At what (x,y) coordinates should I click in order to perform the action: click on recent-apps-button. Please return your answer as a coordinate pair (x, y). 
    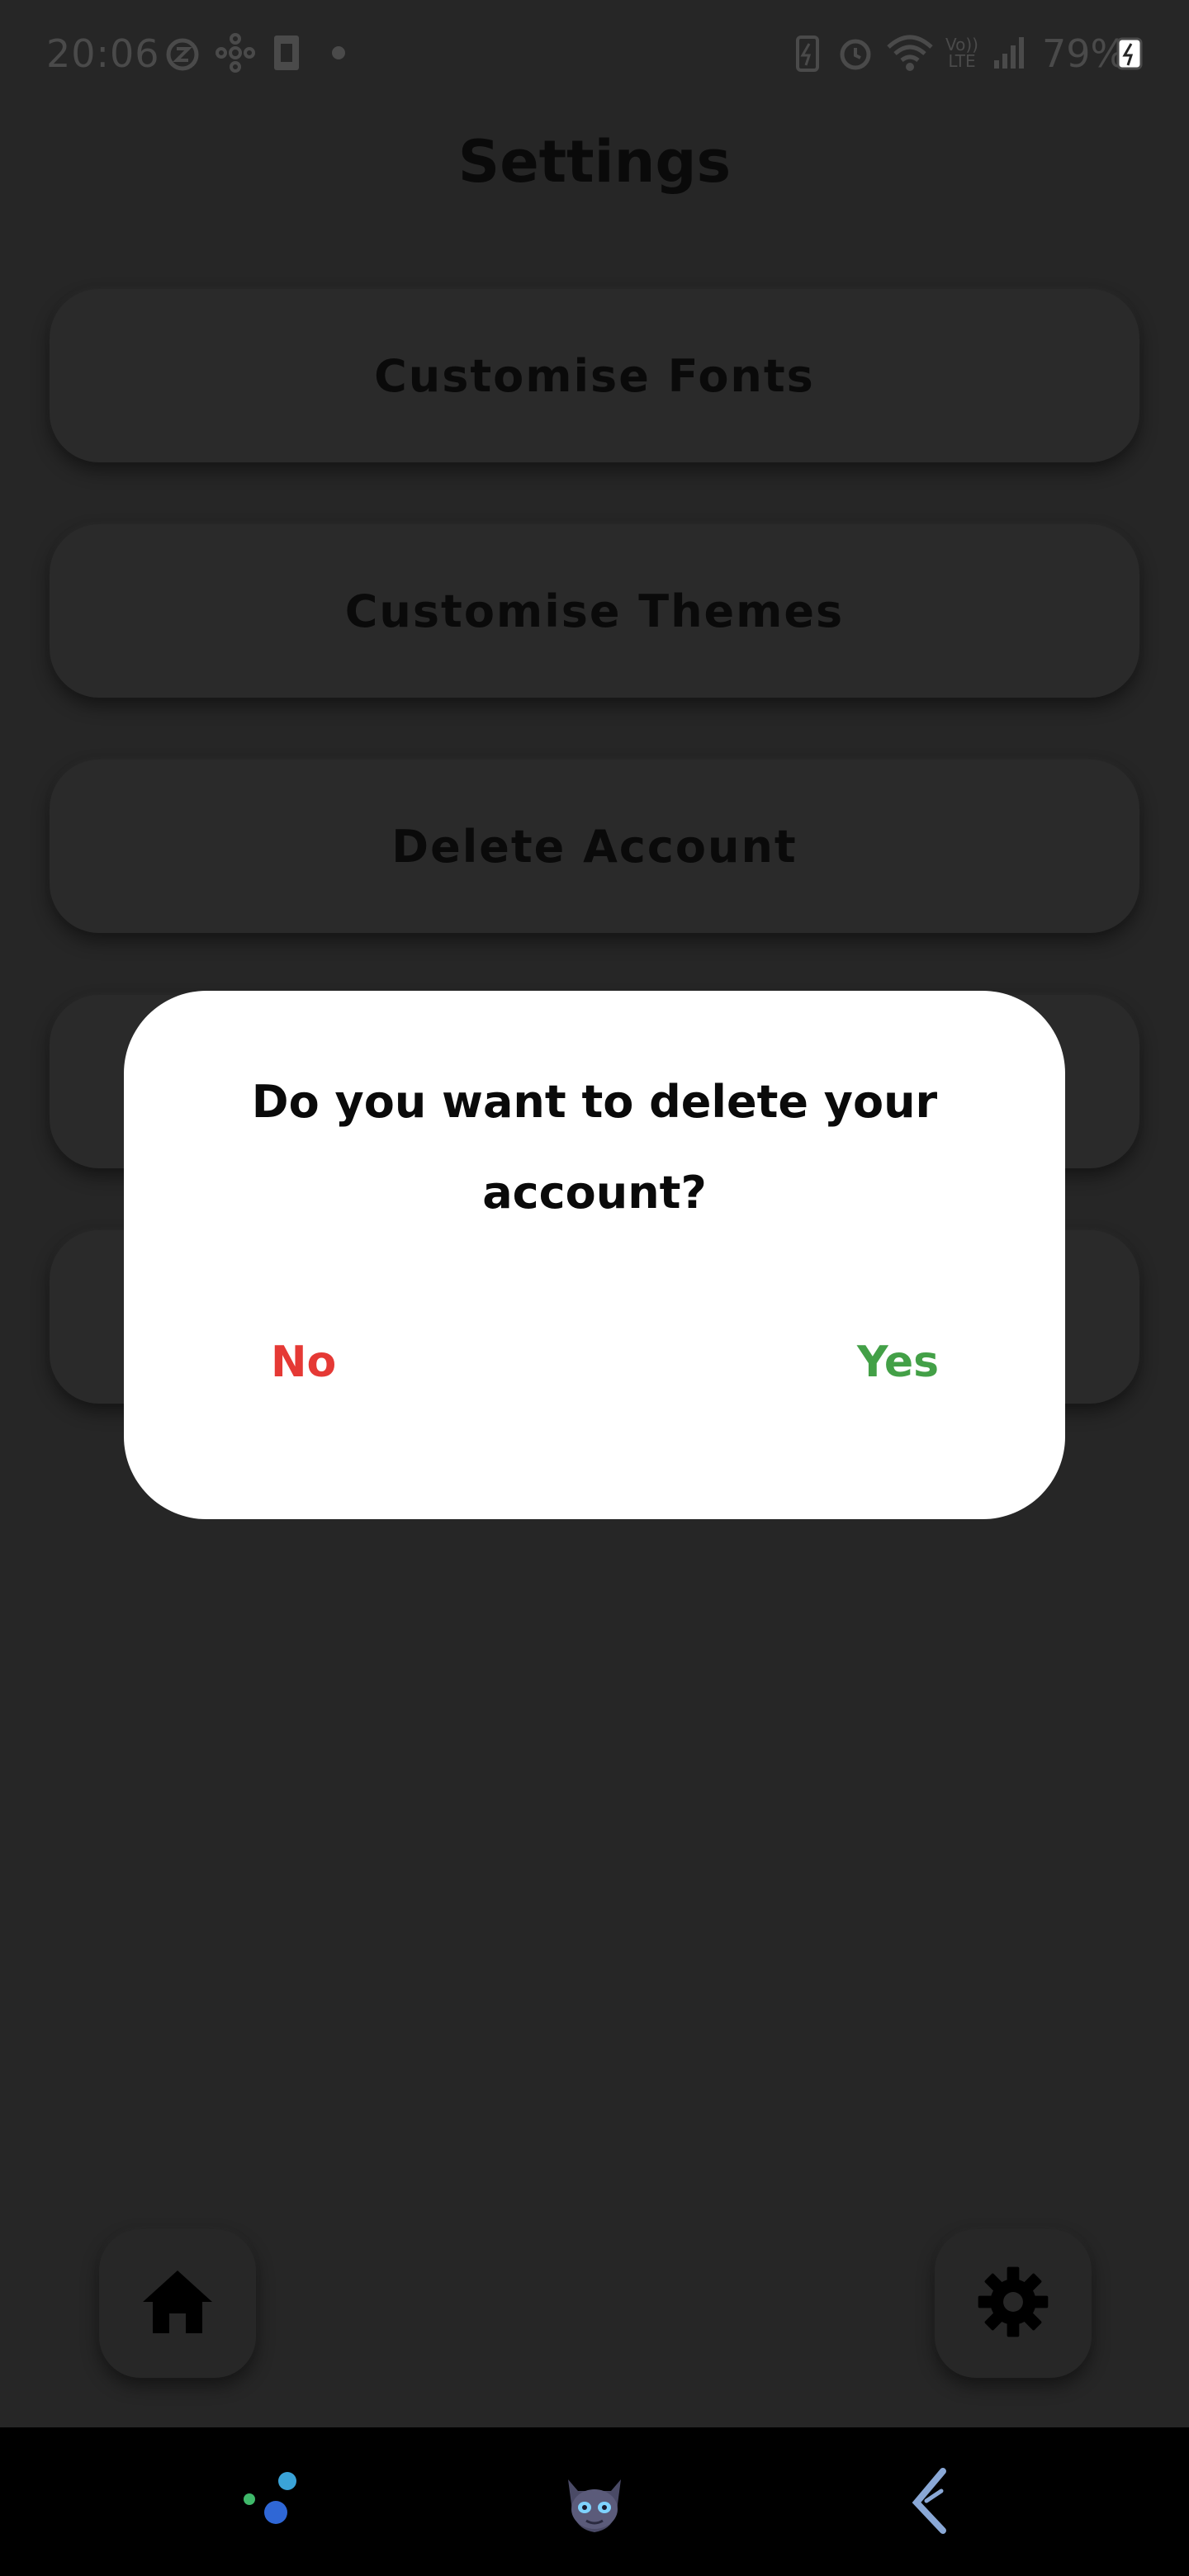
    Looking at the image, I should click on (268, 2501).